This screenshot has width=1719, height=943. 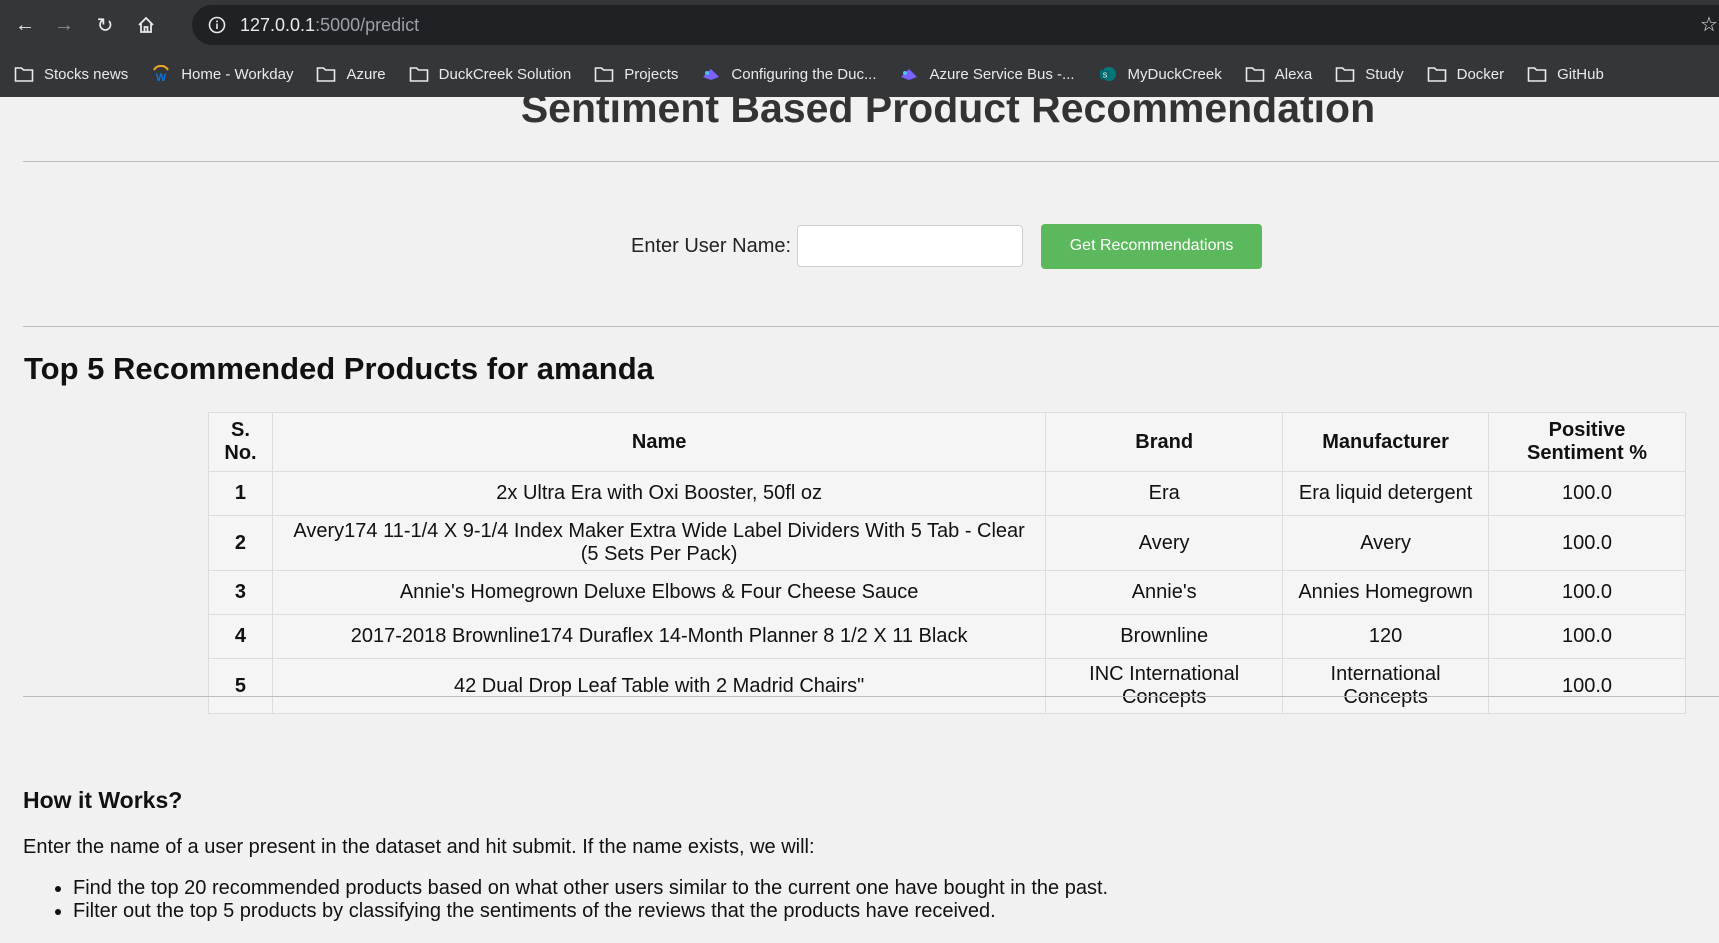 What do you see at coordinates (505, 74) in the screenshot?
I see `bookmark-label: DuckCreek Solution` at bounding box center [505, 74].